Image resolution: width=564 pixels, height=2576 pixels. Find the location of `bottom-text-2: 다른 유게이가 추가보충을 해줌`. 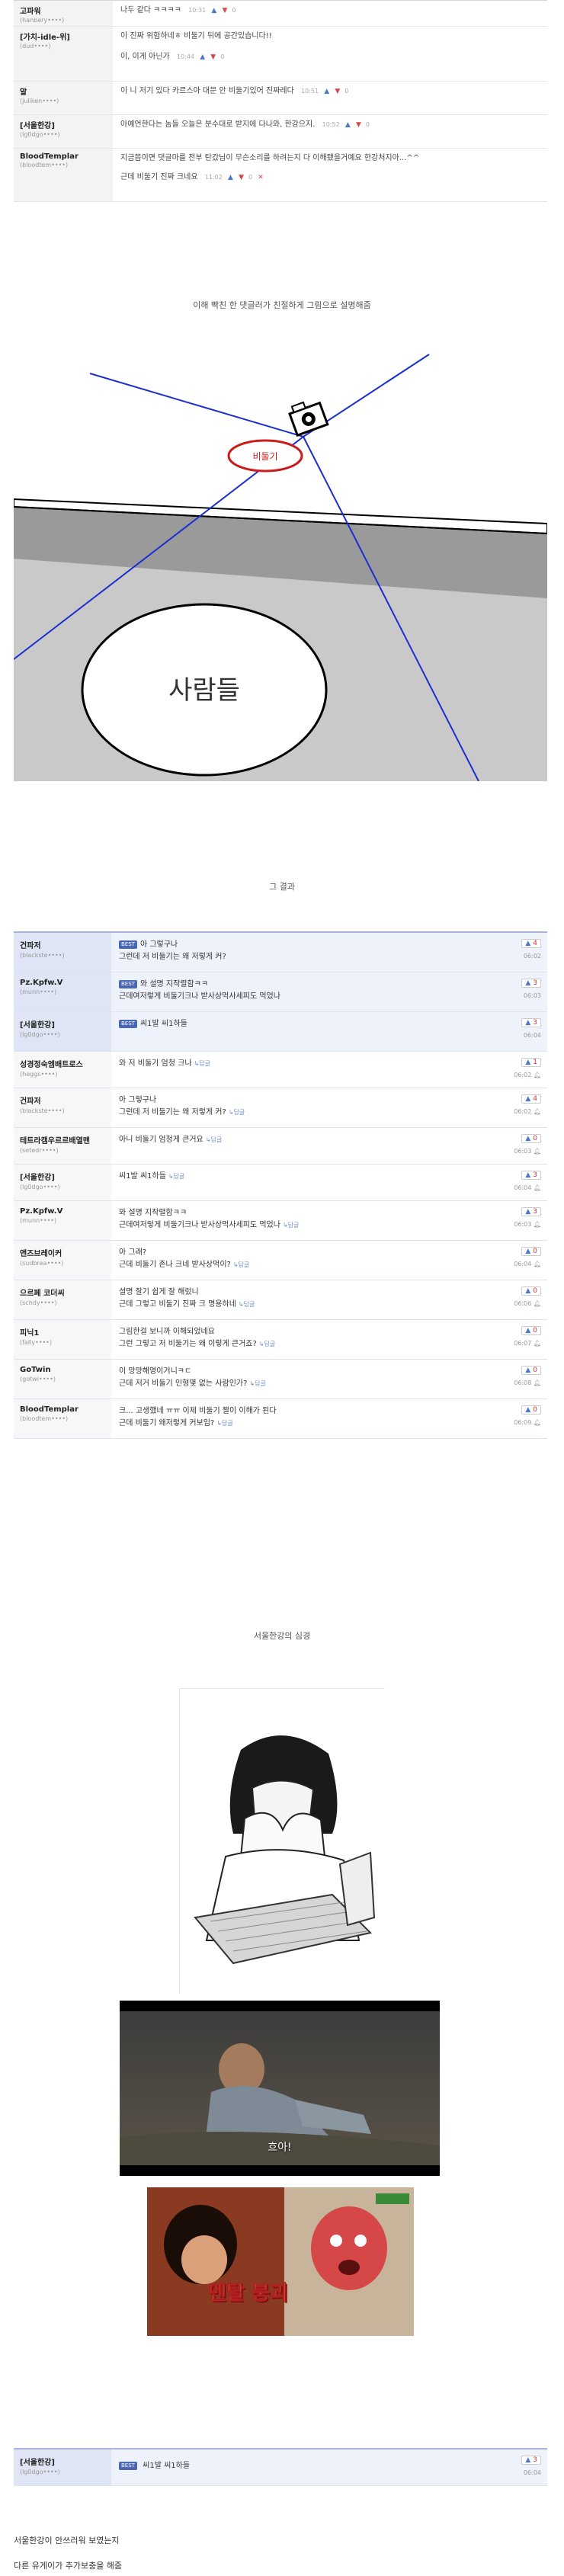

bottom-text-2: 다른 유게이가 추가보충을 해줌 is located at coordinates (68, 2566).